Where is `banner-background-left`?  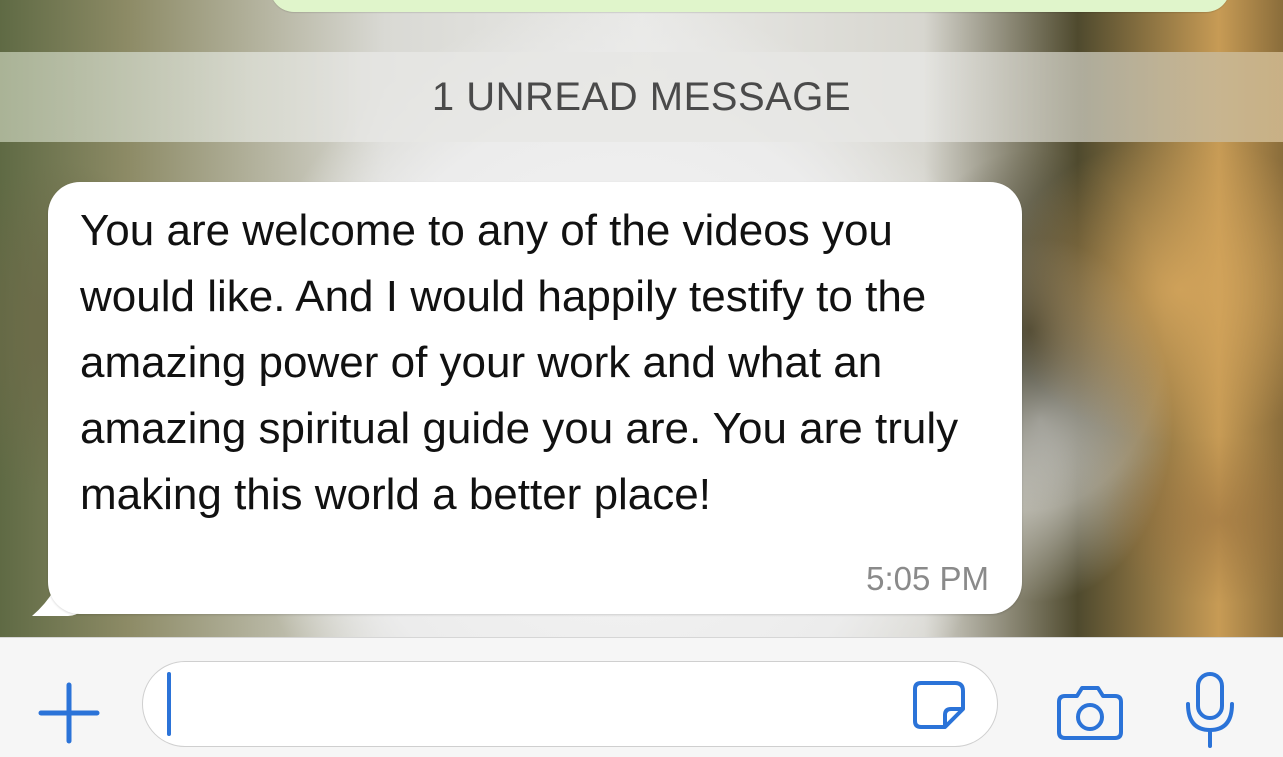 banner-background-left is located at coordinates (180, 97).